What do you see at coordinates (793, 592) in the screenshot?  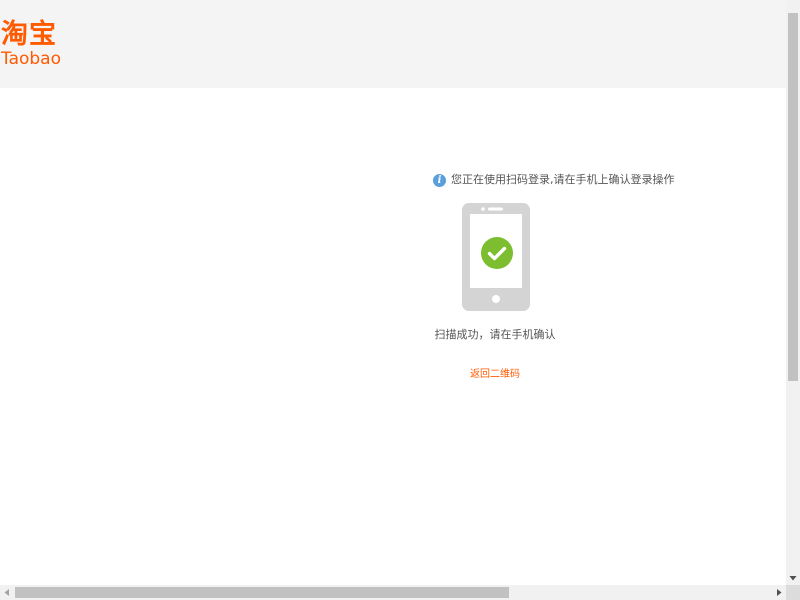 I see `scrollbar-corner` at bounding box center [793, 592].